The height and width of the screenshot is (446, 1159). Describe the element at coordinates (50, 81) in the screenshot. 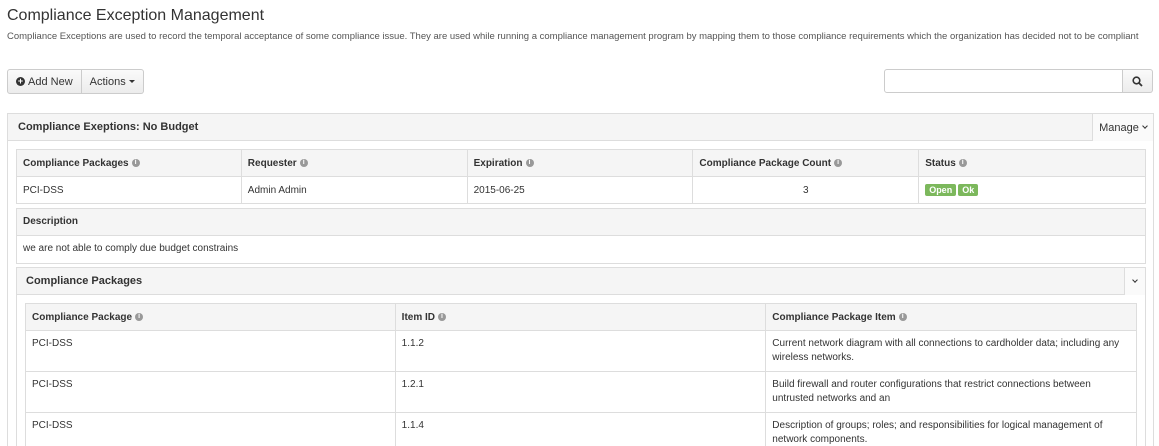

I see `add-new-label: Add New` at that location.